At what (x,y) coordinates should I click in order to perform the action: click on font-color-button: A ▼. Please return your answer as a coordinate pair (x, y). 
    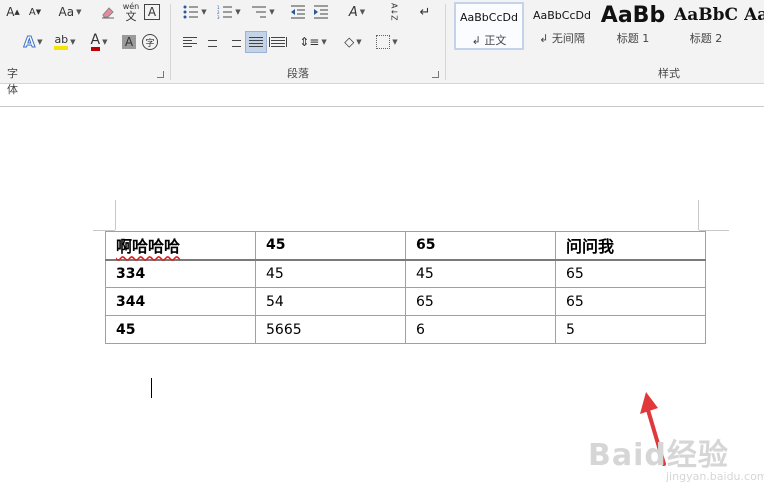
    Looking at the image, I should click on (99, 42).